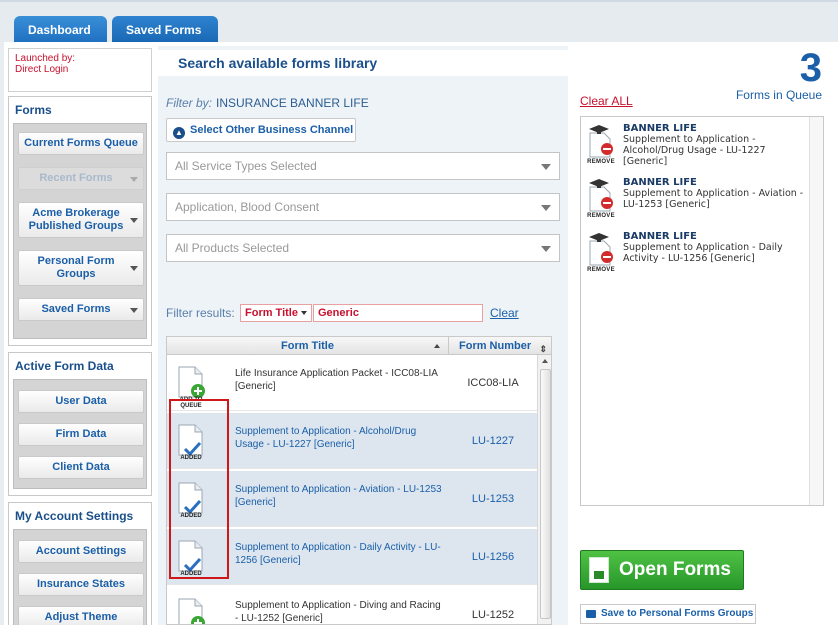 The width and height of the screenshot is (838, 625). Describe the element at coordinates (60, 30) in the screenshot. I see `tab-dashboard: Dashboard` at that location.